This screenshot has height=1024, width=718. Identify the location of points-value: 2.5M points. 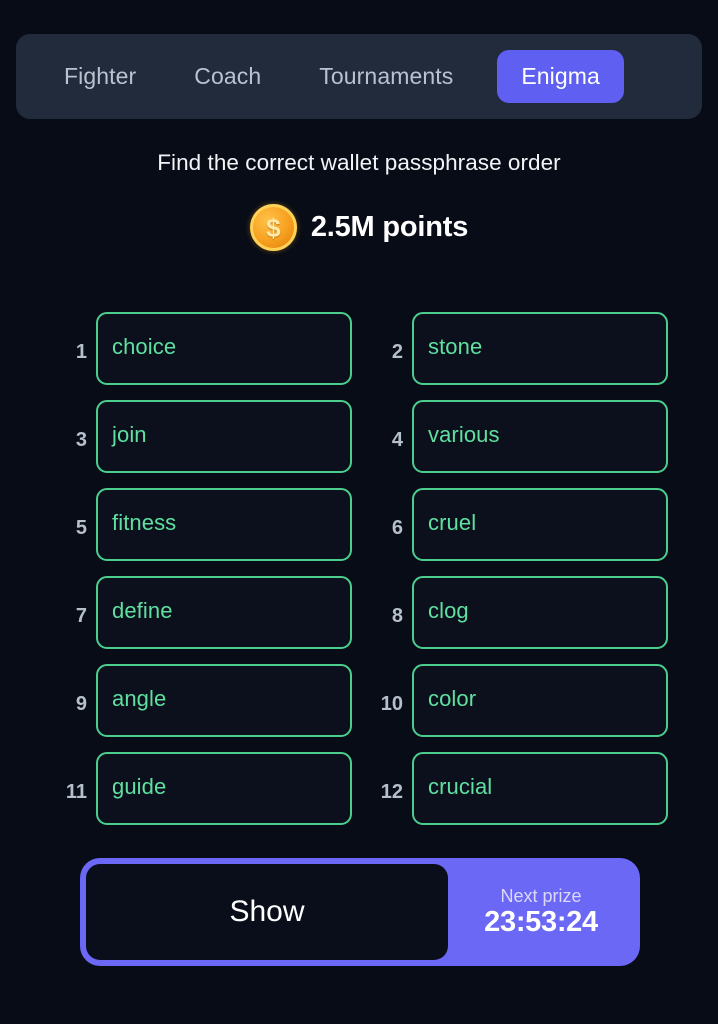
(389, 227).